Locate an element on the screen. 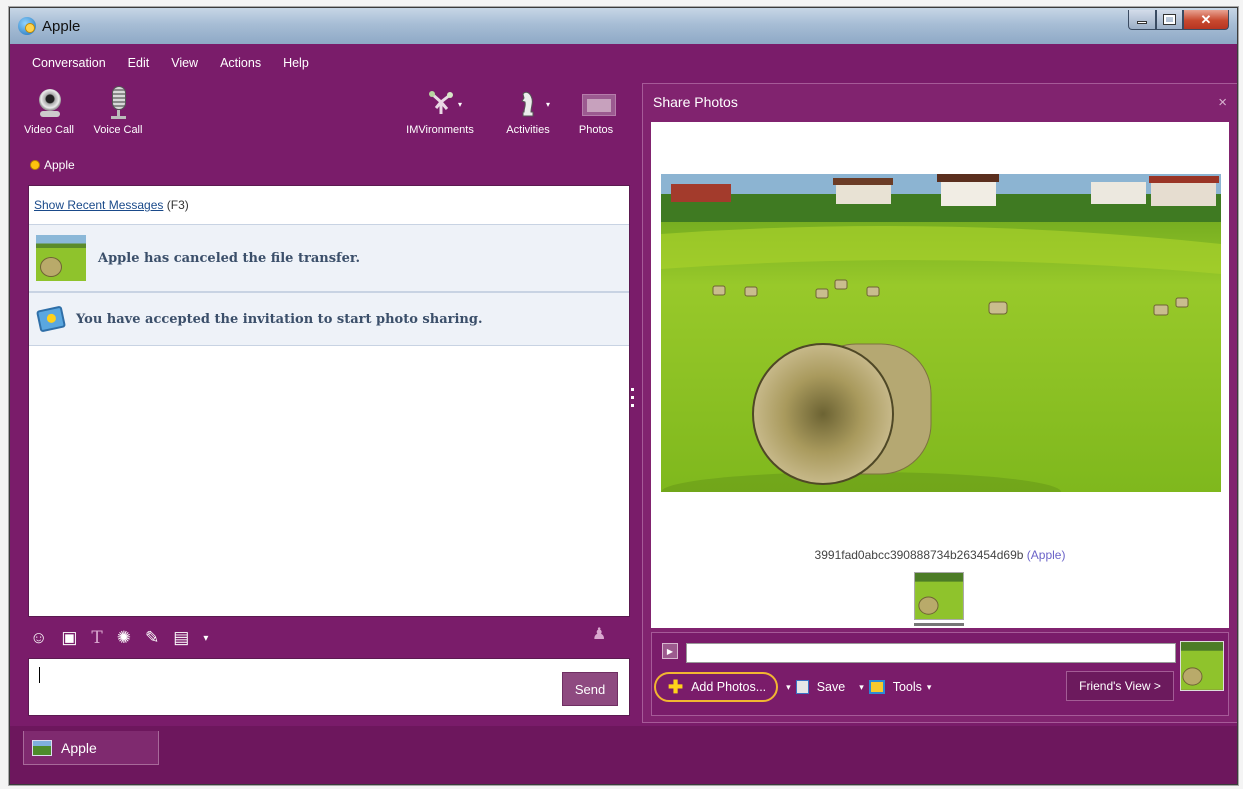 The image size is (1243, 789). title-bar: Apple ✕ is located at coordinates (623, 26).